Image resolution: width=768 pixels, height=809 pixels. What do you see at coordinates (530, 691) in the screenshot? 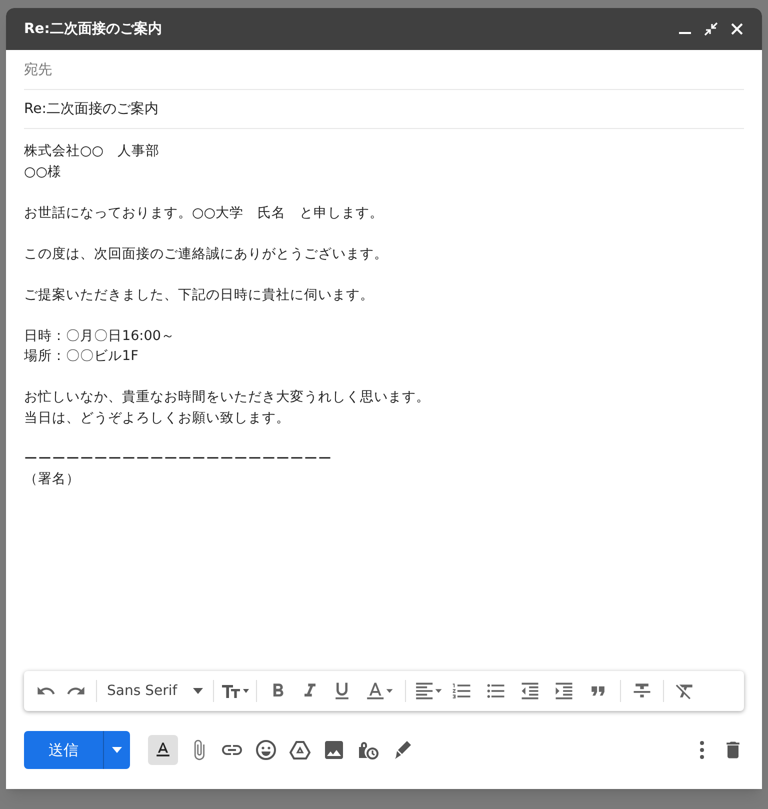
I see `indent-less-icon` at bounding box center [530, 691].